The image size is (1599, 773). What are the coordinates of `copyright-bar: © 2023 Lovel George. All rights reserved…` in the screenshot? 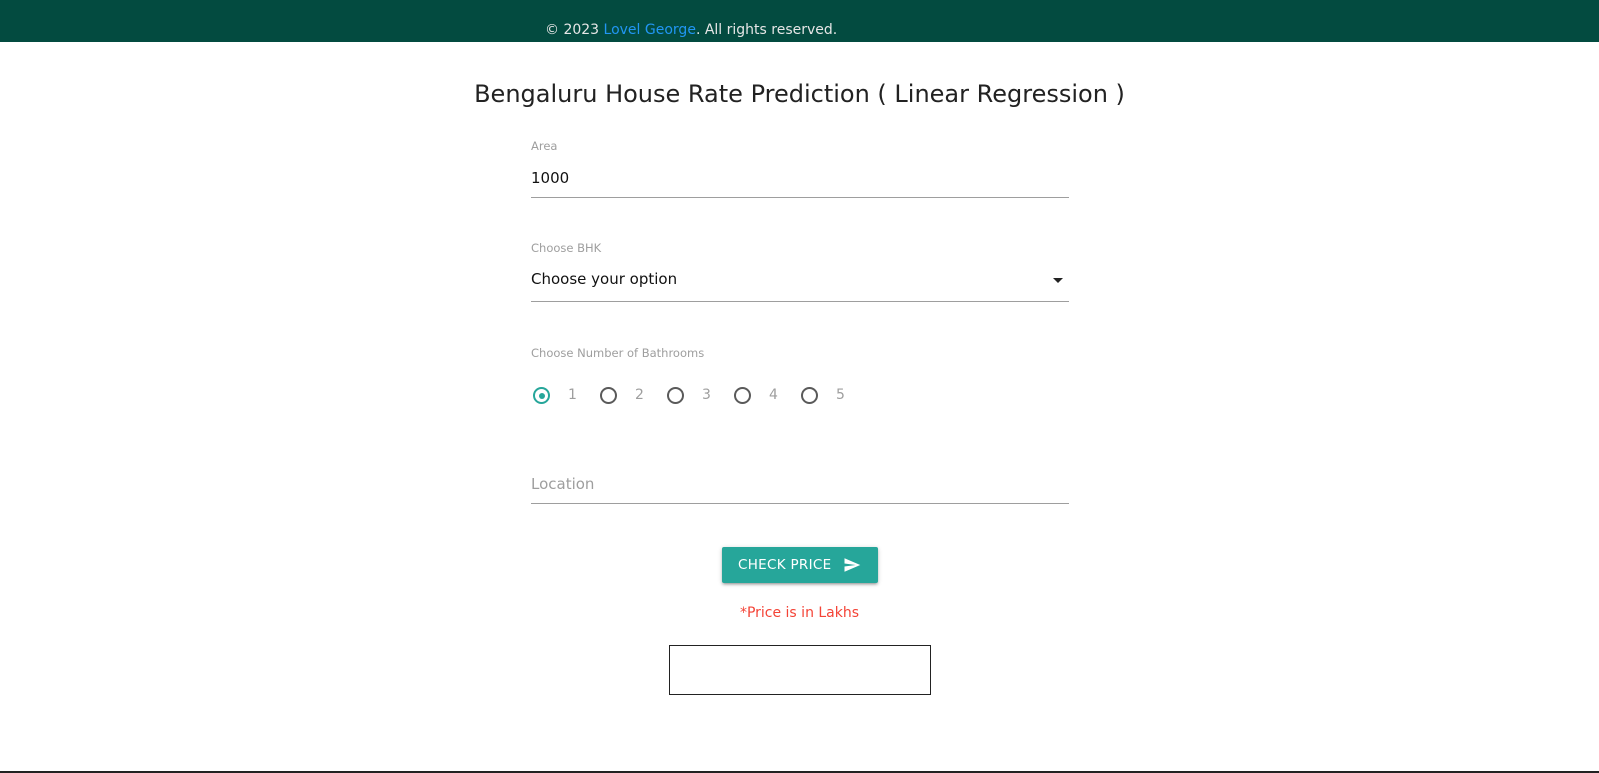 It's located at (799, 21).